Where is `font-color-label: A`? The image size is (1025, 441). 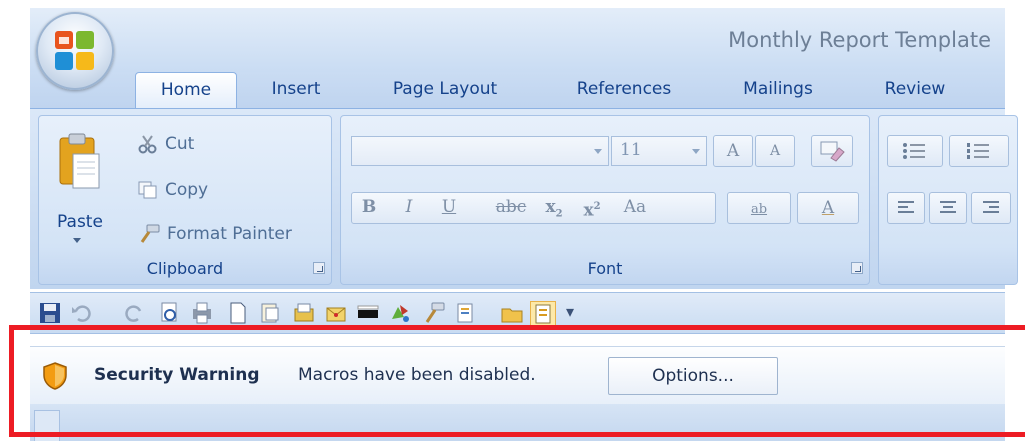 font-color-label: A is located at coordinates (828, 208).